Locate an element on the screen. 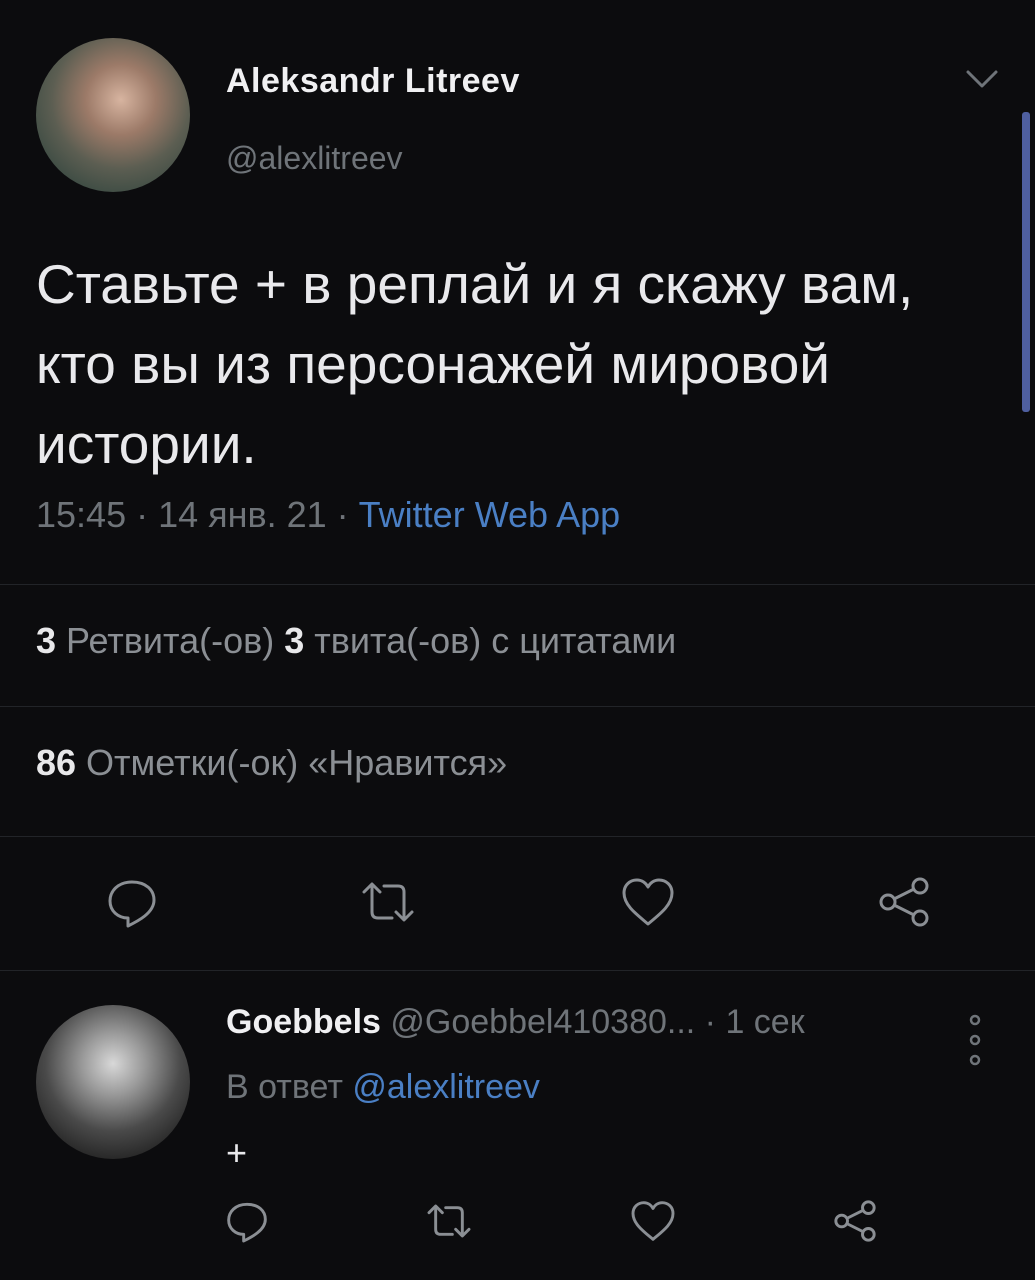 The image size is (1035, 1280). likes-label: Отметки(-ок) «Нравится» is located at coordinates (292, 762).